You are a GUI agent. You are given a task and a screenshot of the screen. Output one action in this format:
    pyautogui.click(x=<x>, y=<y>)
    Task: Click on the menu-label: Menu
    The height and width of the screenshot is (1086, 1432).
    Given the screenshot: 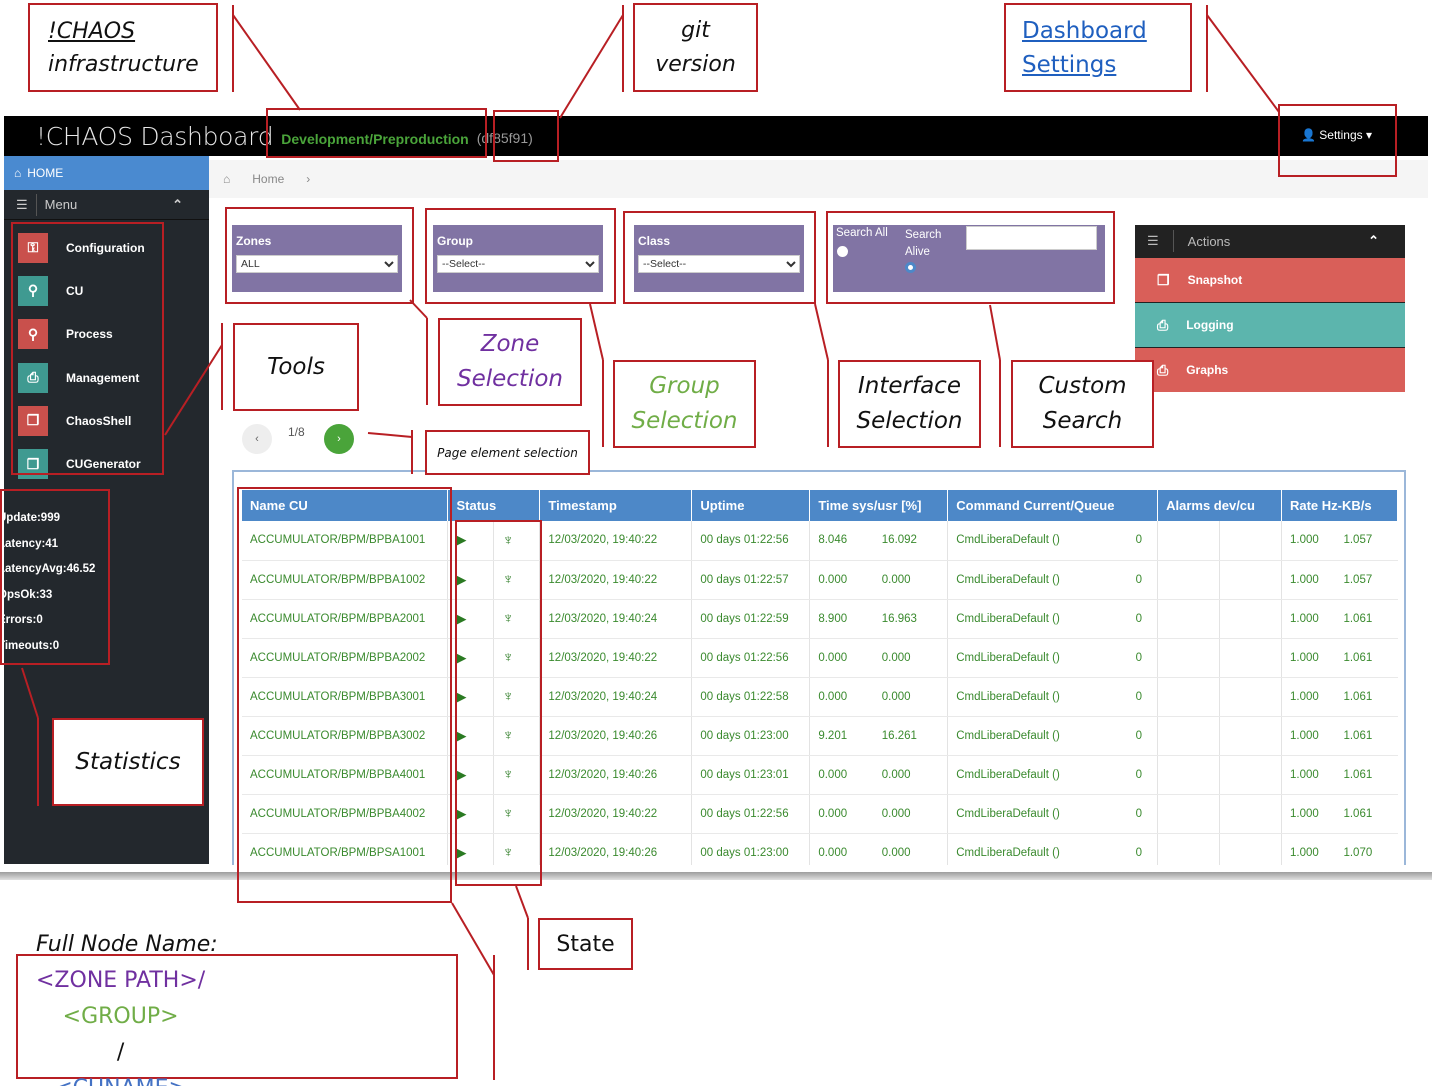 What is the action you would take?
    pyautogui.click(x=61, y=204)
    